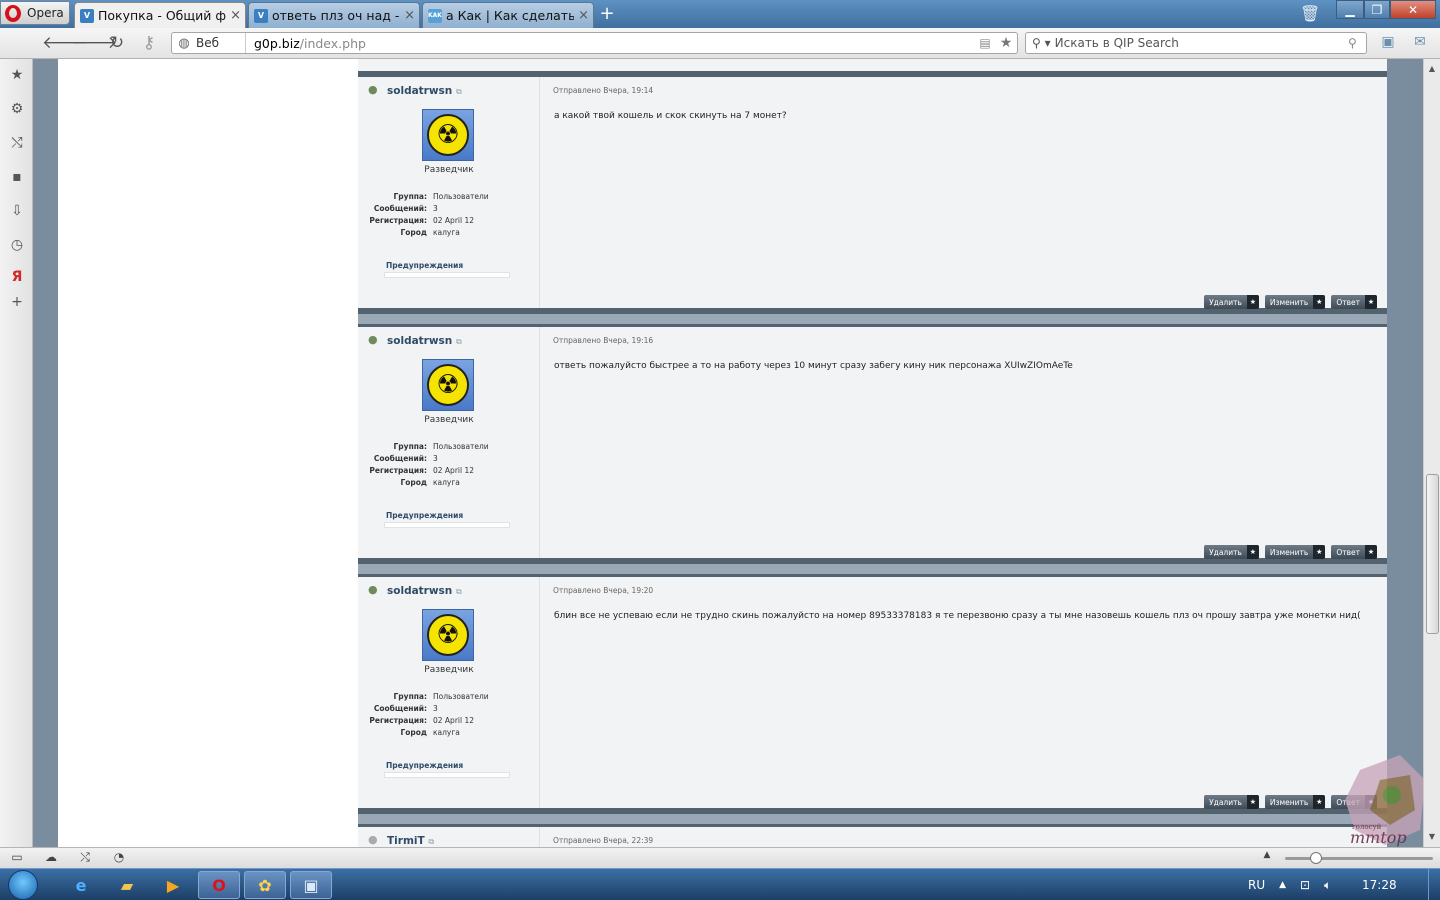 The height and width of the screenshot is (900, 1440). I want to click on window-taskbar-icon: ▣, so click(311, 885).